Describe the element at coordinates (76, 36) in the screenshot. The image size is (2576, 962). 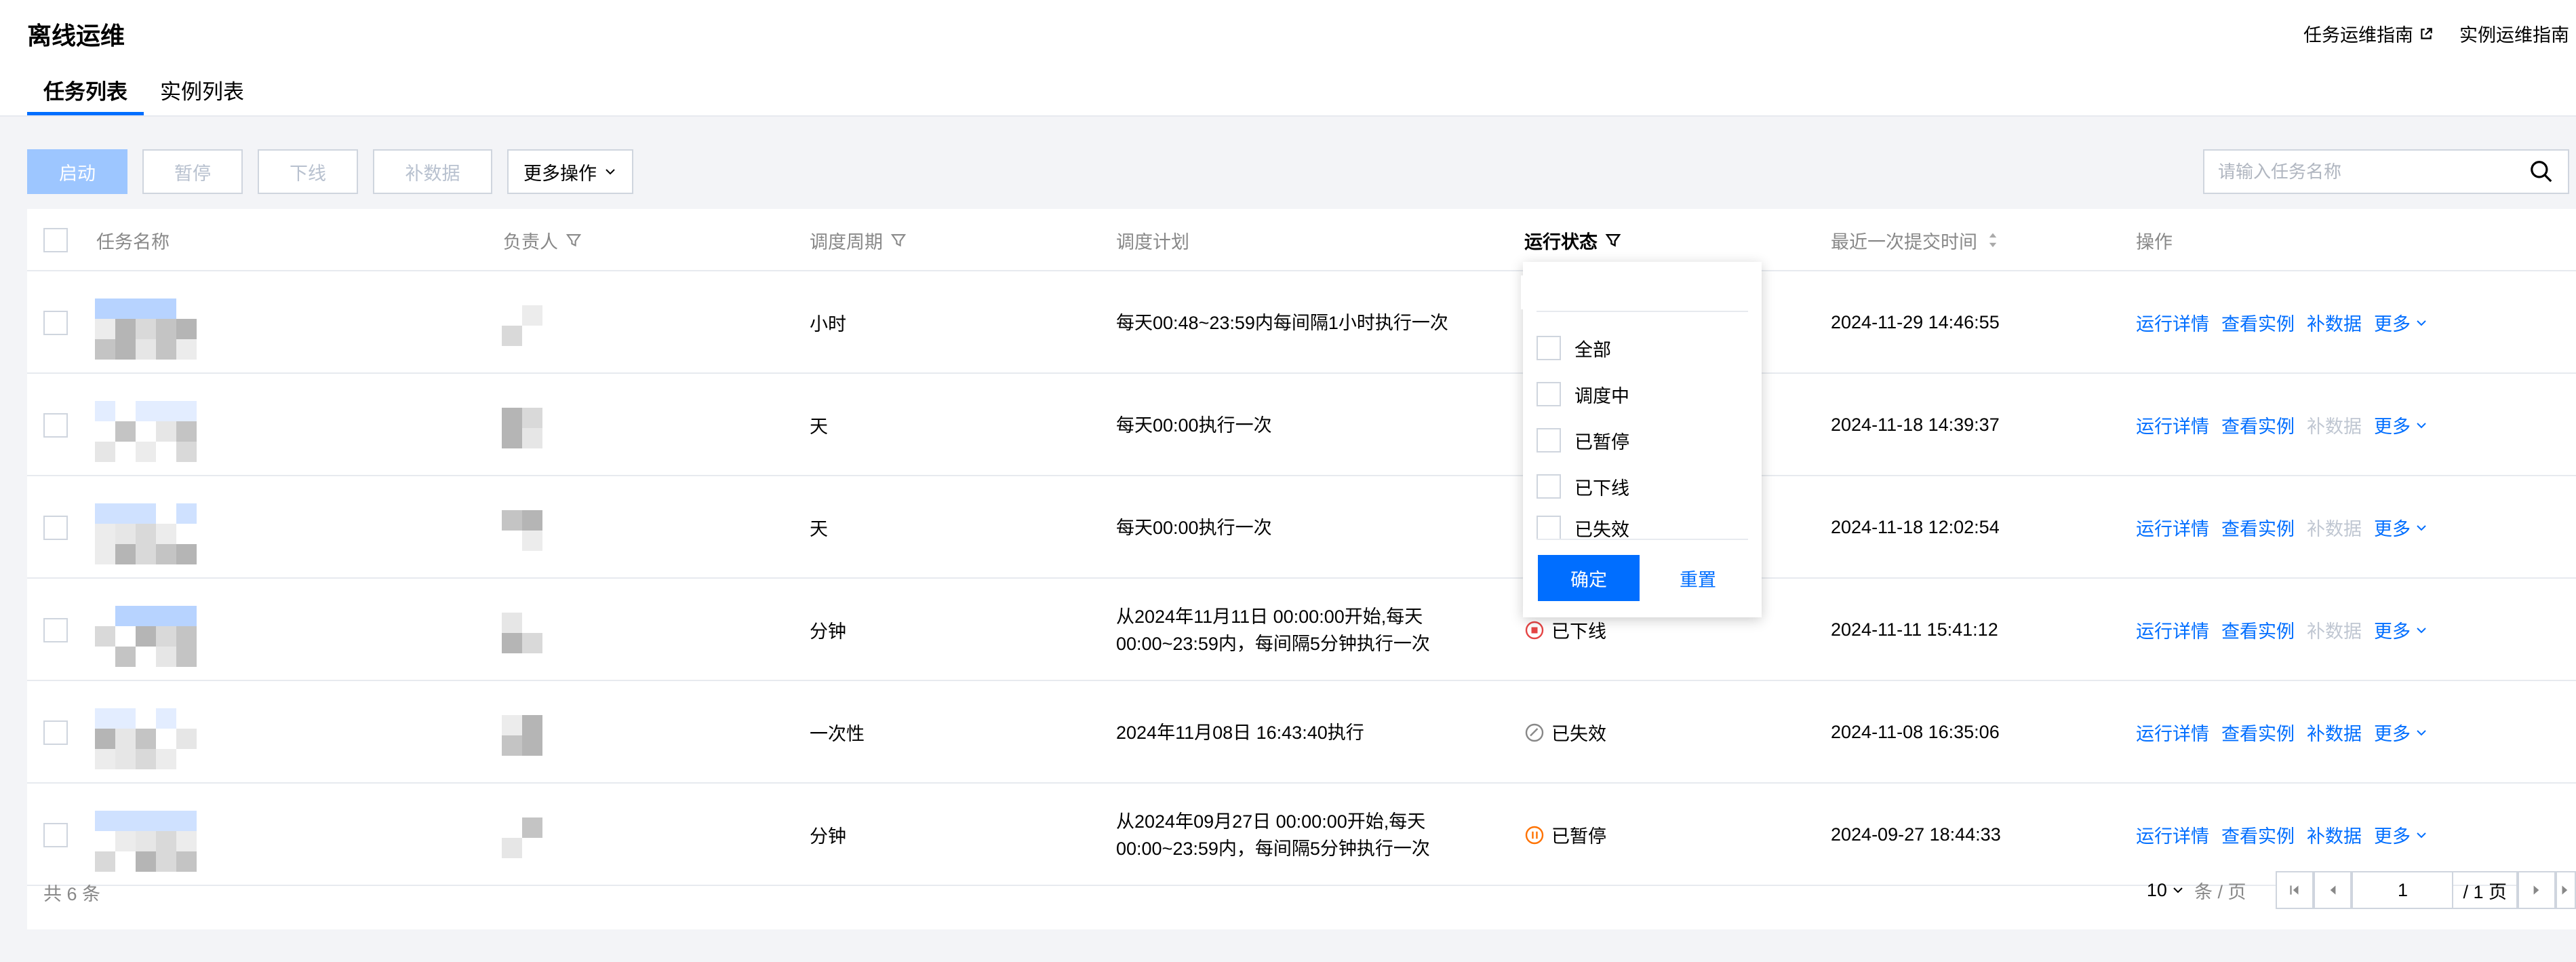
I see `page-title: 离线运维` at that location.